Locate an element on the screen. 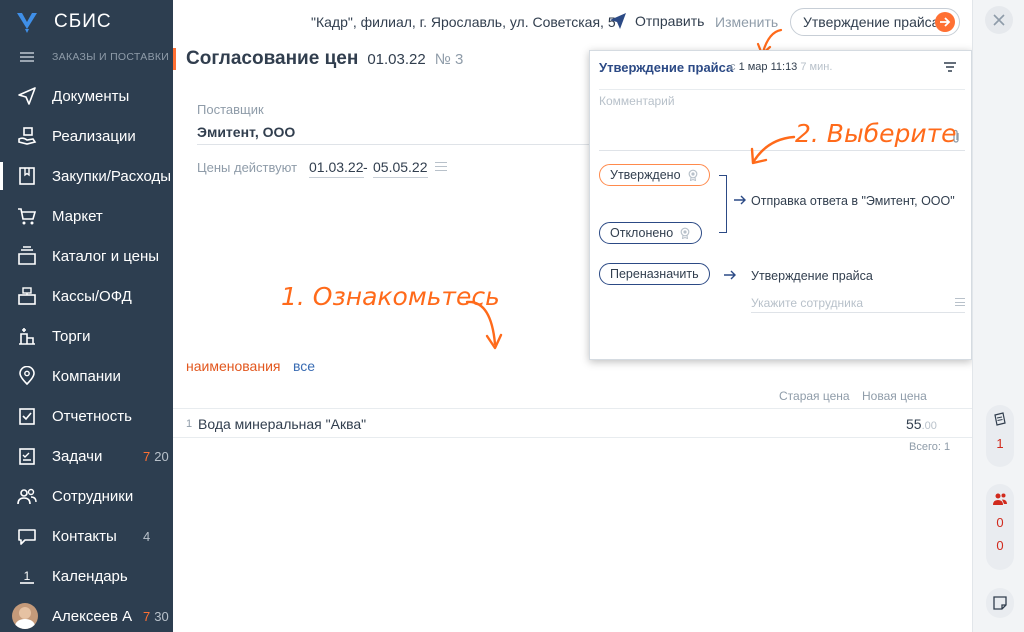 This screenshot has height=632, width=1024. approved-label: Утверждено is located at coordinates (645, 175).